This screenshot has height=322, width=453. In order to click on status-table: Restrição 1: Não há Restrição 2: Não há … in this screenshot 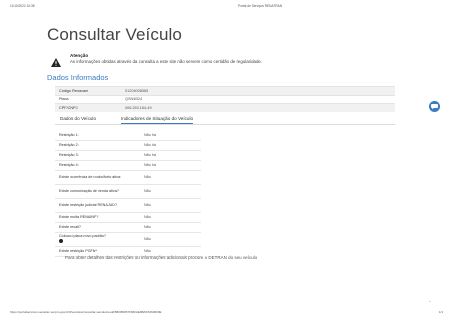, I will do `click(128, 193)`.